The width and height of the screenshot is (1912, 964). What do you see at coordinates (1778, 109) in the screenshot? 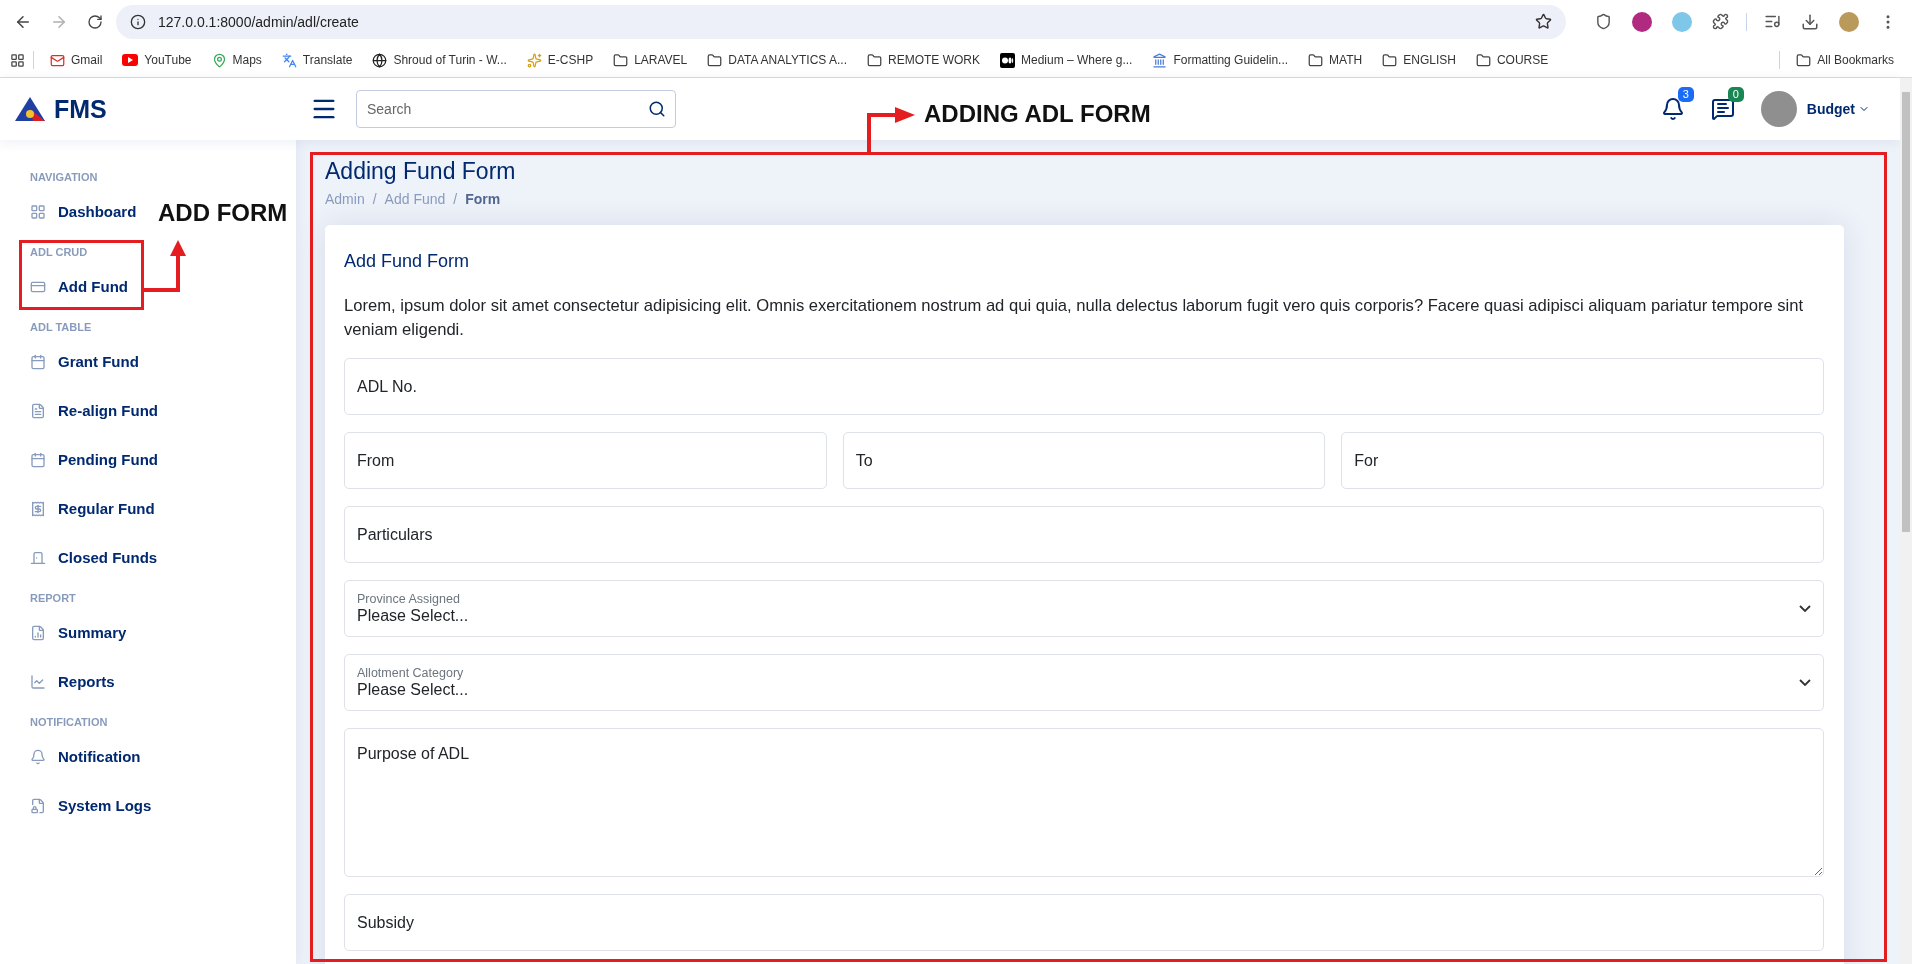
I see `user-avatar` at bounding box center [1778, 109].